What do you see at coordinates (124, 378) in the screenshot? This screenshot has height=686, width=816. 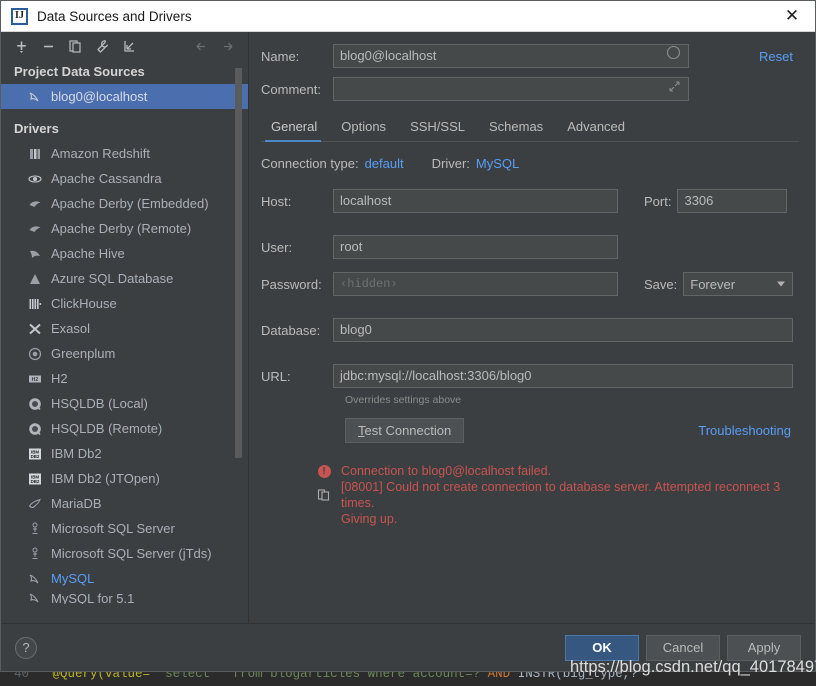 I see `driver-item: H2 H2` at bounding box center [124, 378].